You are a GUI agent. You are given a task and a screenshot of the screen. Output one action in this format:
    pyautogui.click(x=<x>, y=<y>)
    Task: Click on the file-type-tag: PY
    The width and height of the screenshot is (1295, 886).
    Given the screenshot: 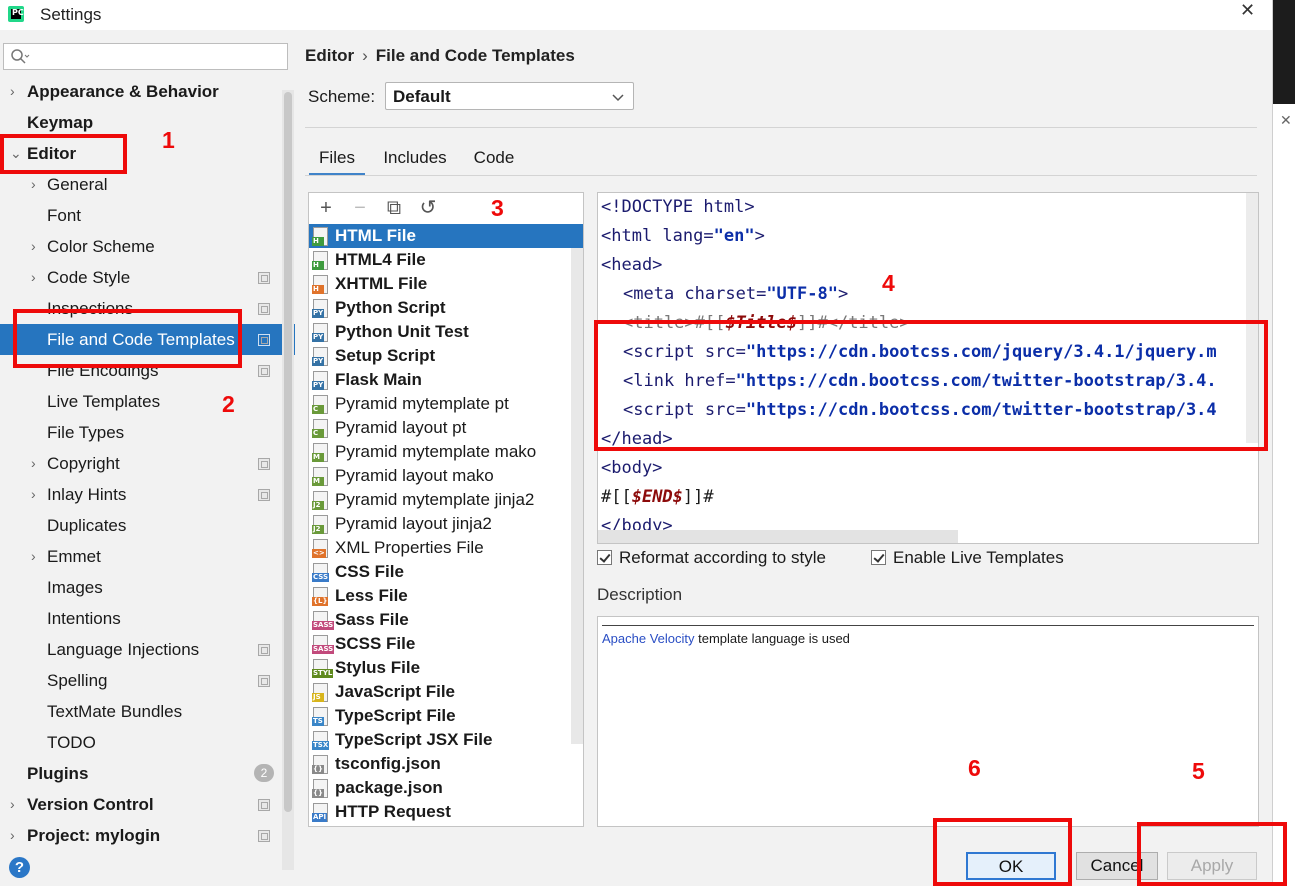 What is the action you would take?
    pyautogui.click(x=318, y=361)
    